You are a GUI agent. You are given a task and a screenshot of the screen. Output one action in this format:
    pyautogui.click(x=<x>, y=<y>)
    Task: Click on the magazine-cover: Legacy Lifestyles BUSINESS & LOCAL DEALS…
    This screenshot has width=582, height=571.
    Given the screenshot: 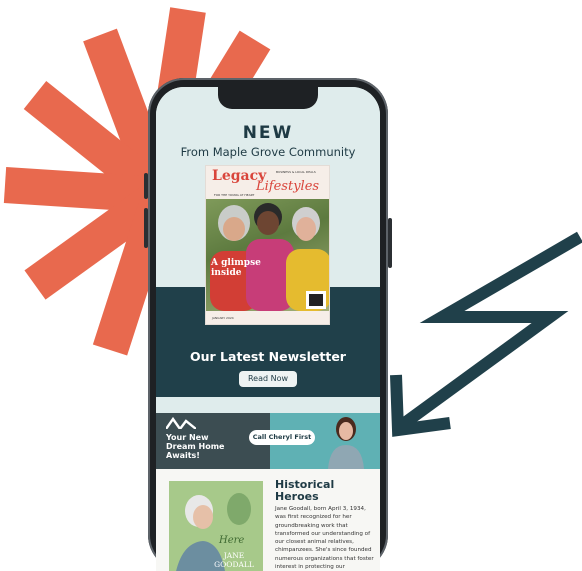 What is the action you would take?
    pyautogui.click(x=267, y=245)
    